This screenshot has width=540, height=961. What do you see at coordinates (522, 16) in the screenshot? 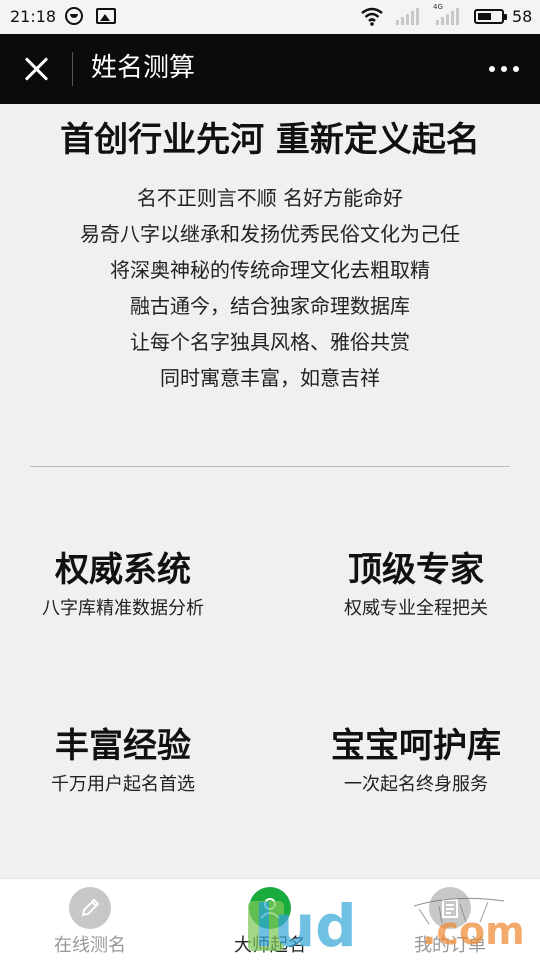
I see `battery-level: 58` at bounding box center [522, 16].